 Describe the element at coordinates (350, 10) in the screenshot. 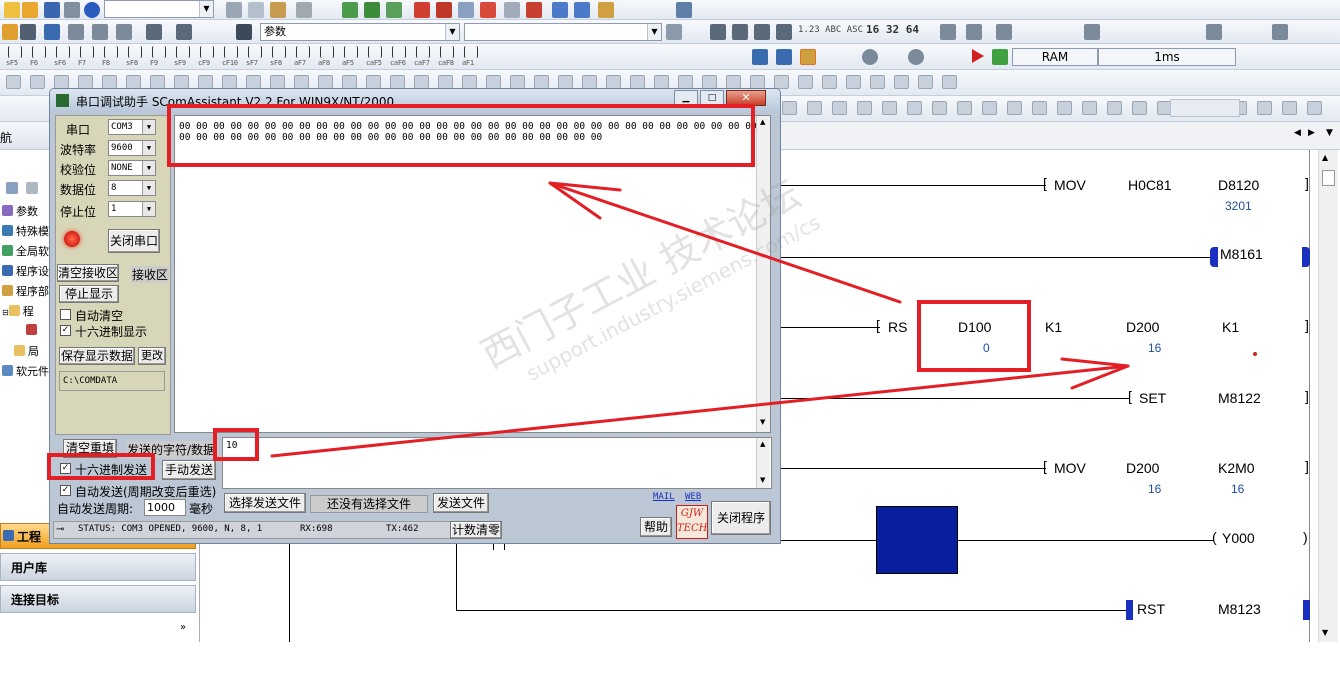

I see `write-plc-icon` at that location.